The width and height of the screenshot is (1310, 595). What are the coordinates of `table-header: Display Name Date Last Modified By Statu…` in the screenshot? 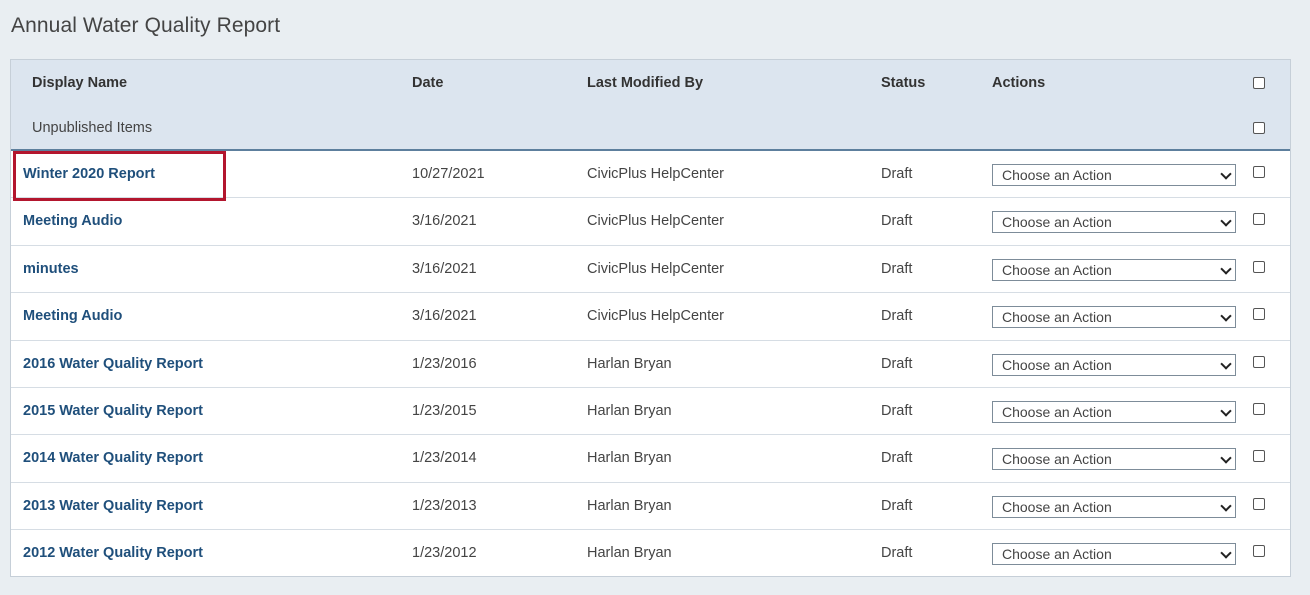 It's located at (650, 105).